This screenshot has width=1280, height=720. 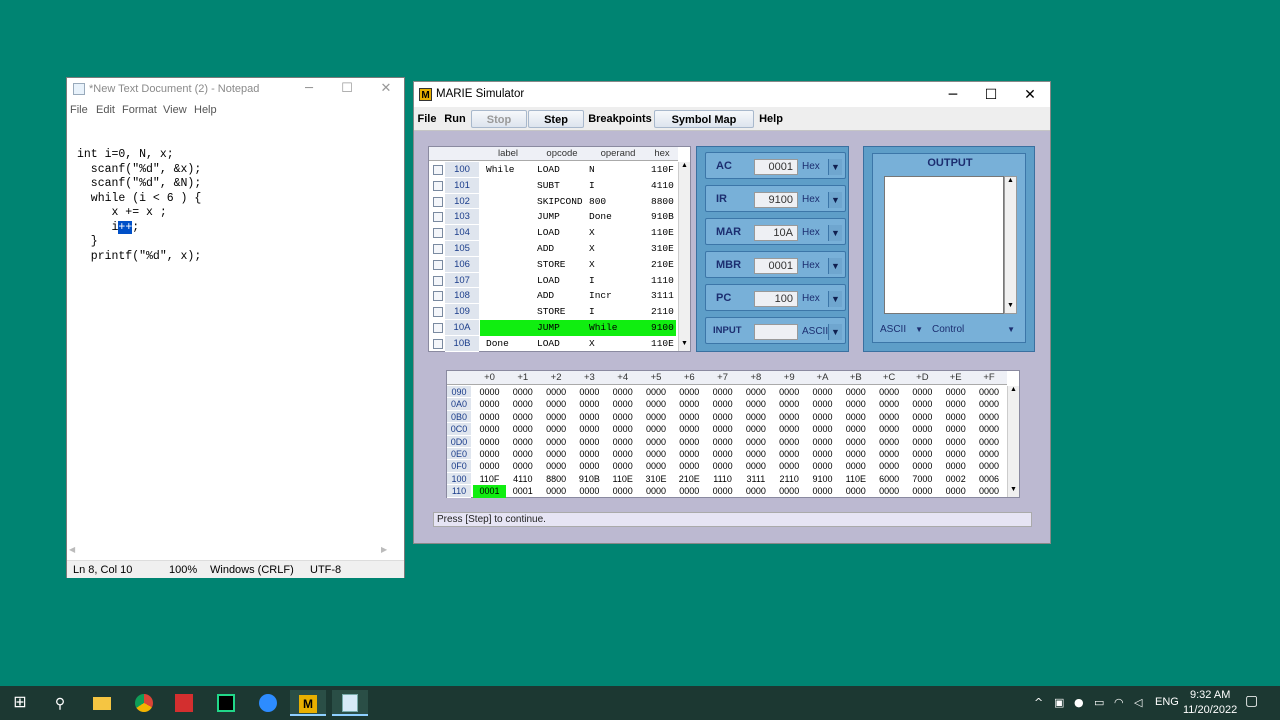 What do you see at coordinates (553, 312) in the screenshot?
I see `program-row: 109 STORE I 2110` at bounding box center [553, 312].